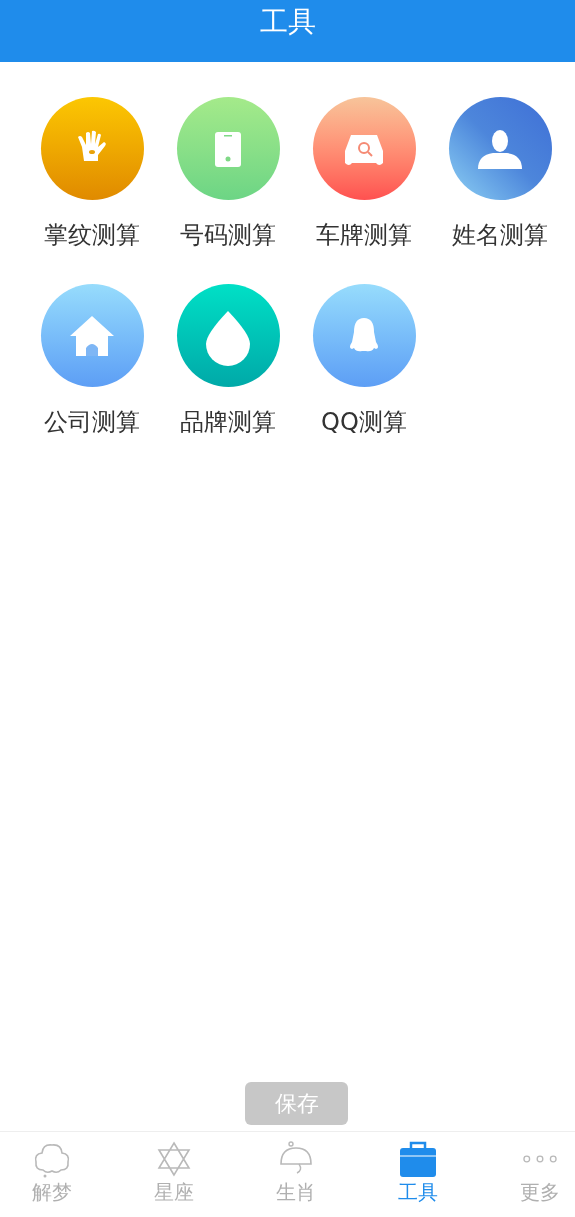  Describe the element at coordinates (540, 1159) in the screenshot. I see `more-icon` at that location.